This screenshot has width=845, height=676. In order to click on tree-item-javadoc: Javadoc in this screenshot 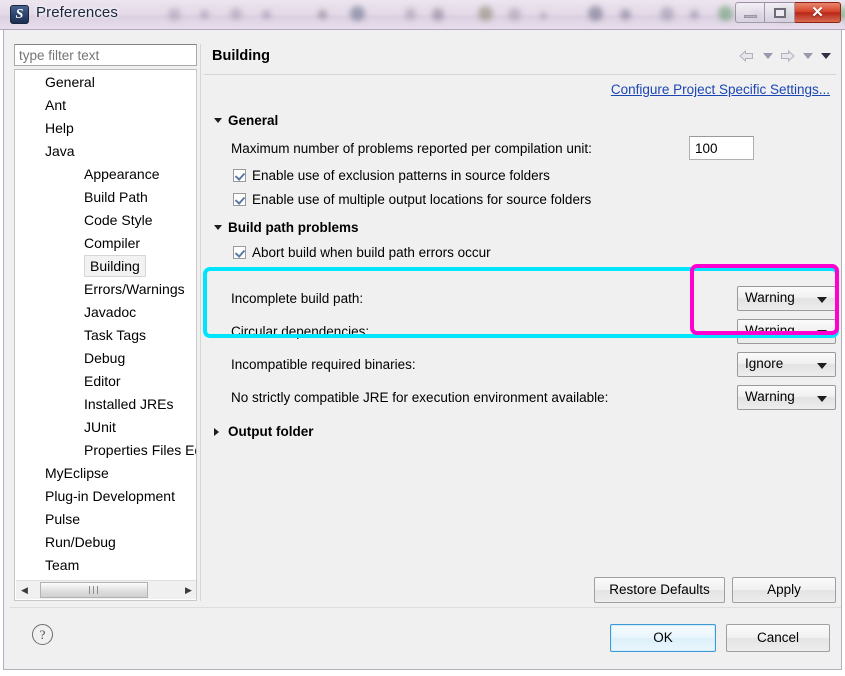, I will do `click(105, 312)`.